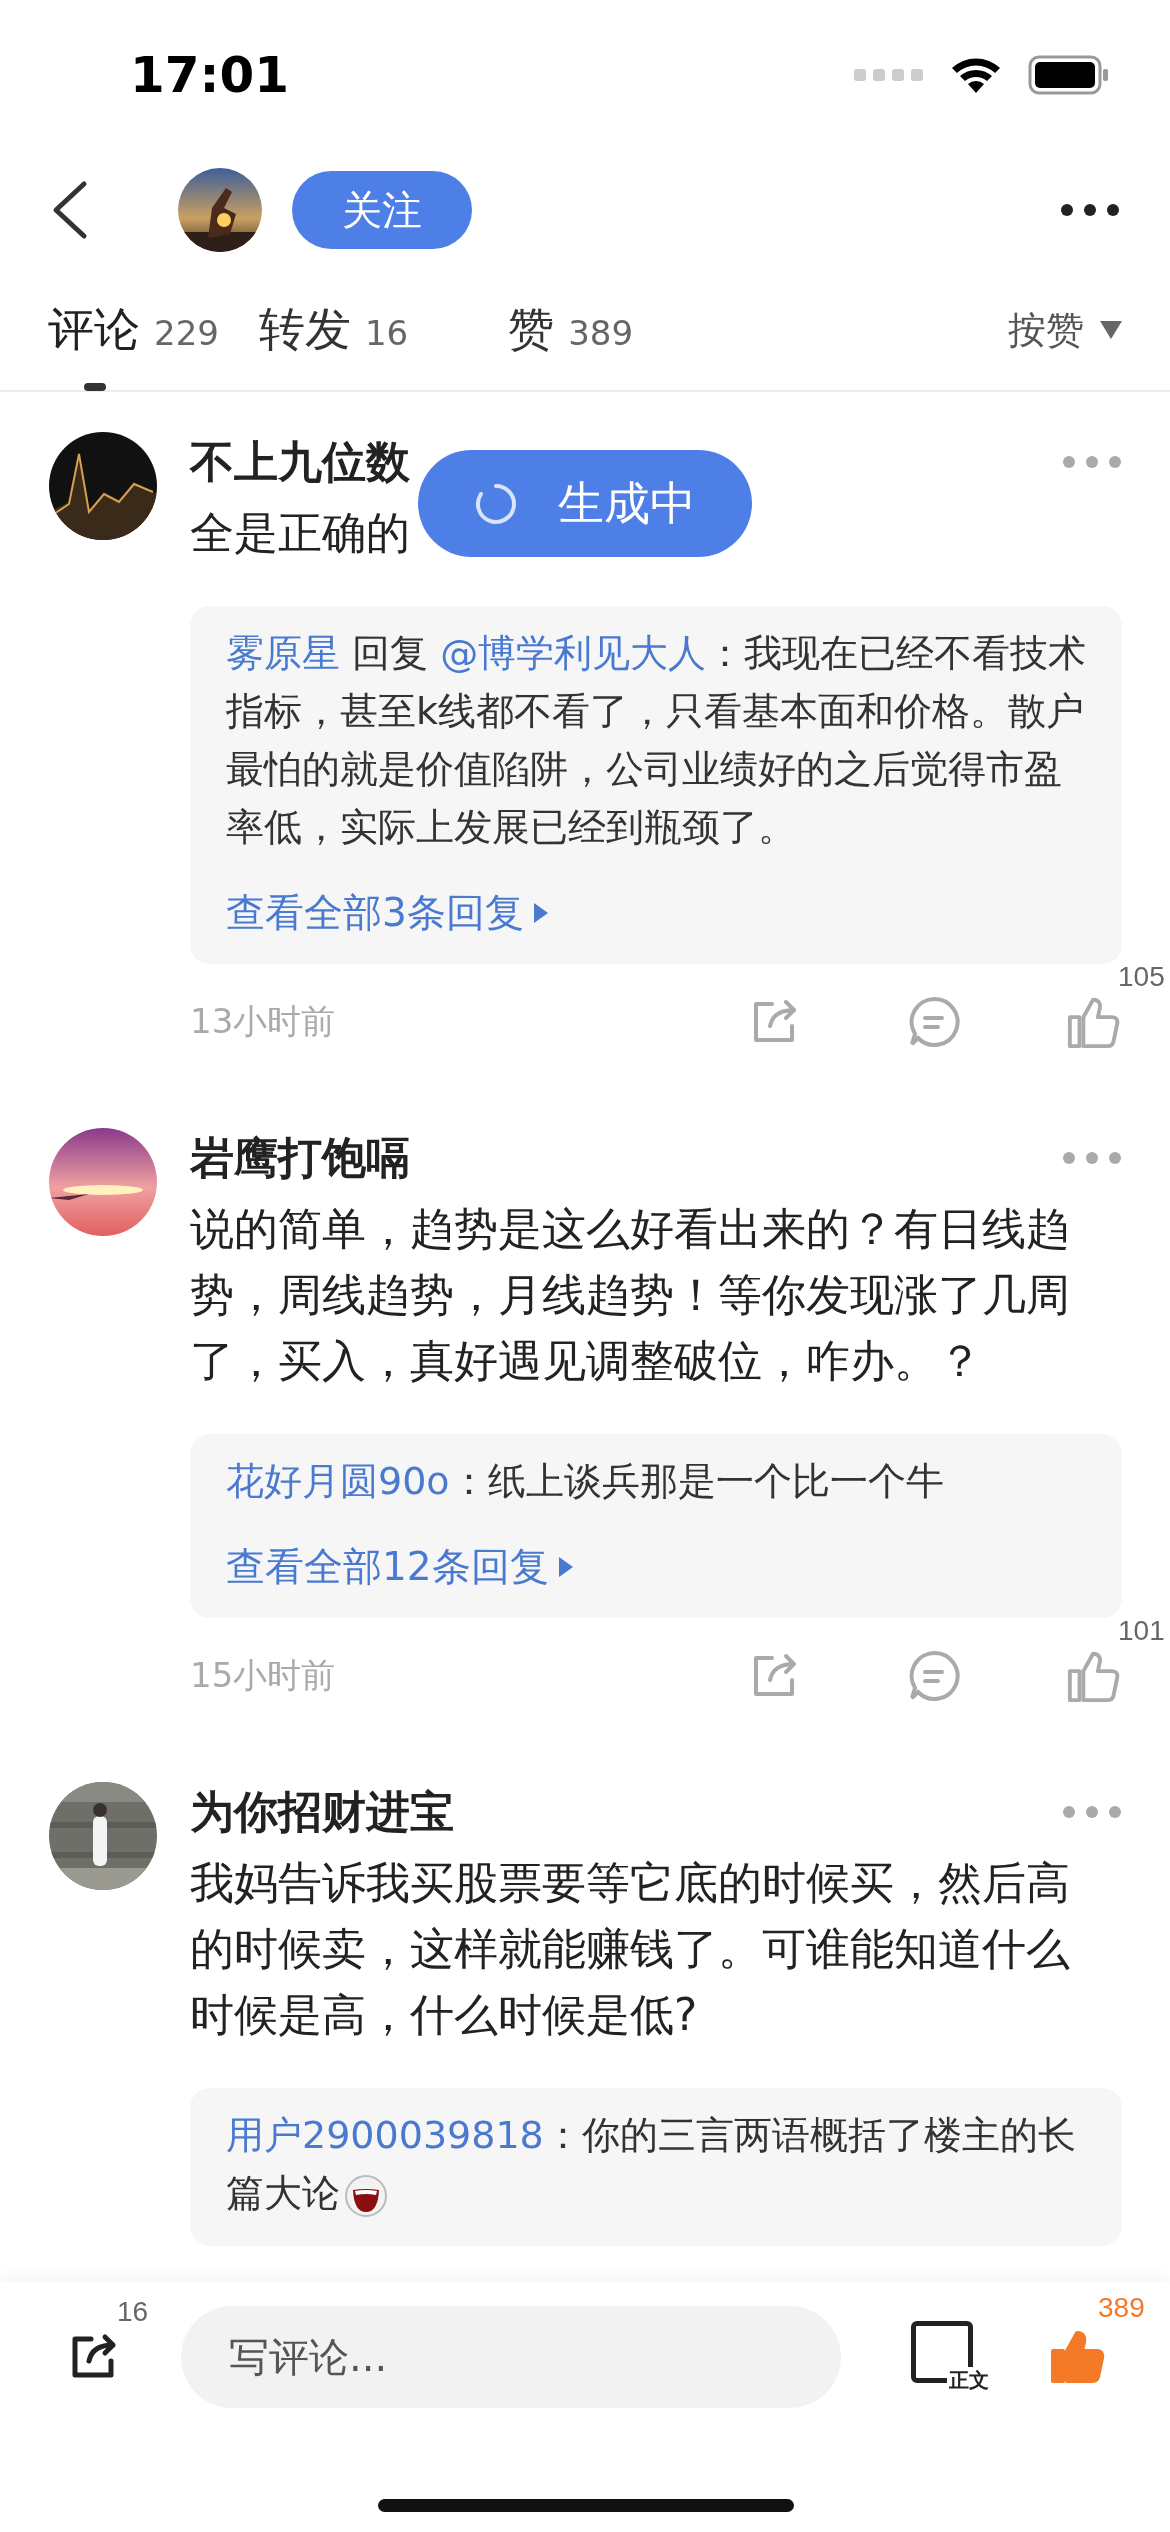 This screenshot has width=1170, height=2532. What do you see at coordinates (119, 2340) in the screenshot?
I see `share-button: 16` at bounding box center [119, 2340].